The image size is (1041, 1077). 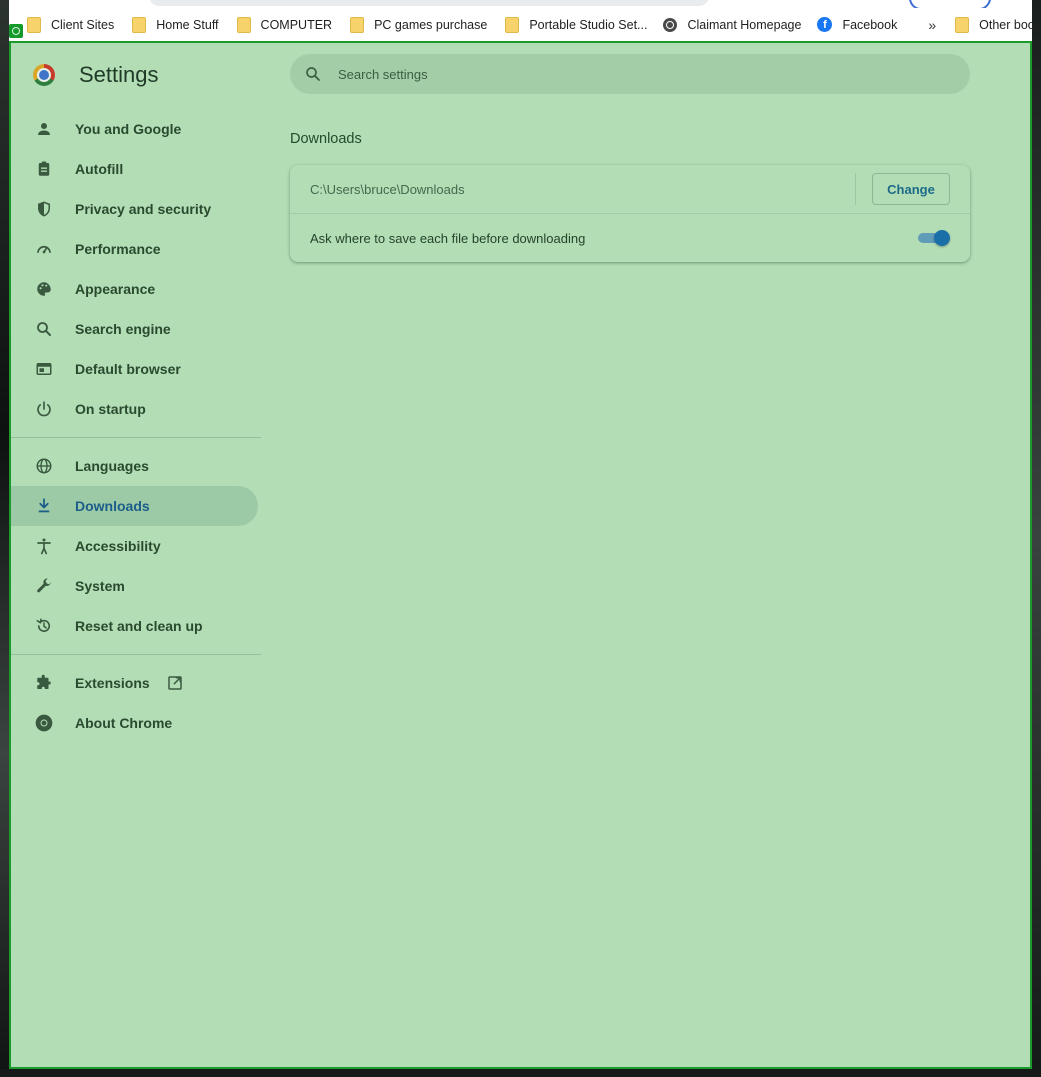 I want to click on open-in-new-icon, so click(x=175, y=683).